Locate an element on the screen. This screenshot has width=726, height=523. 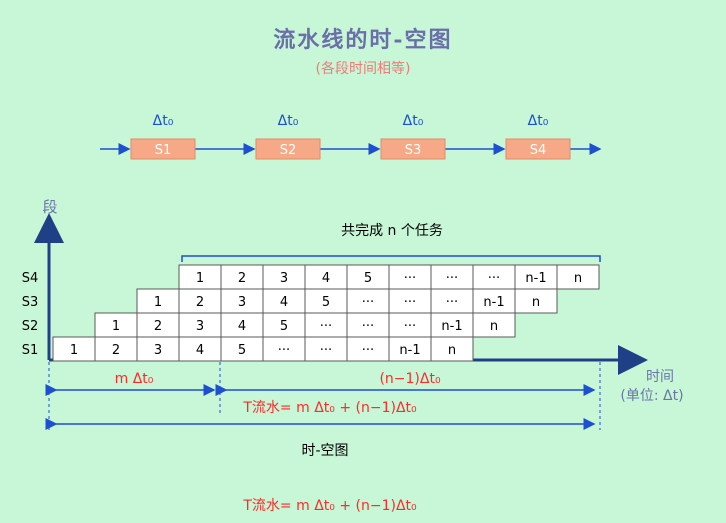
x-axis-label: 时间 is located at coordinates (660, 377).